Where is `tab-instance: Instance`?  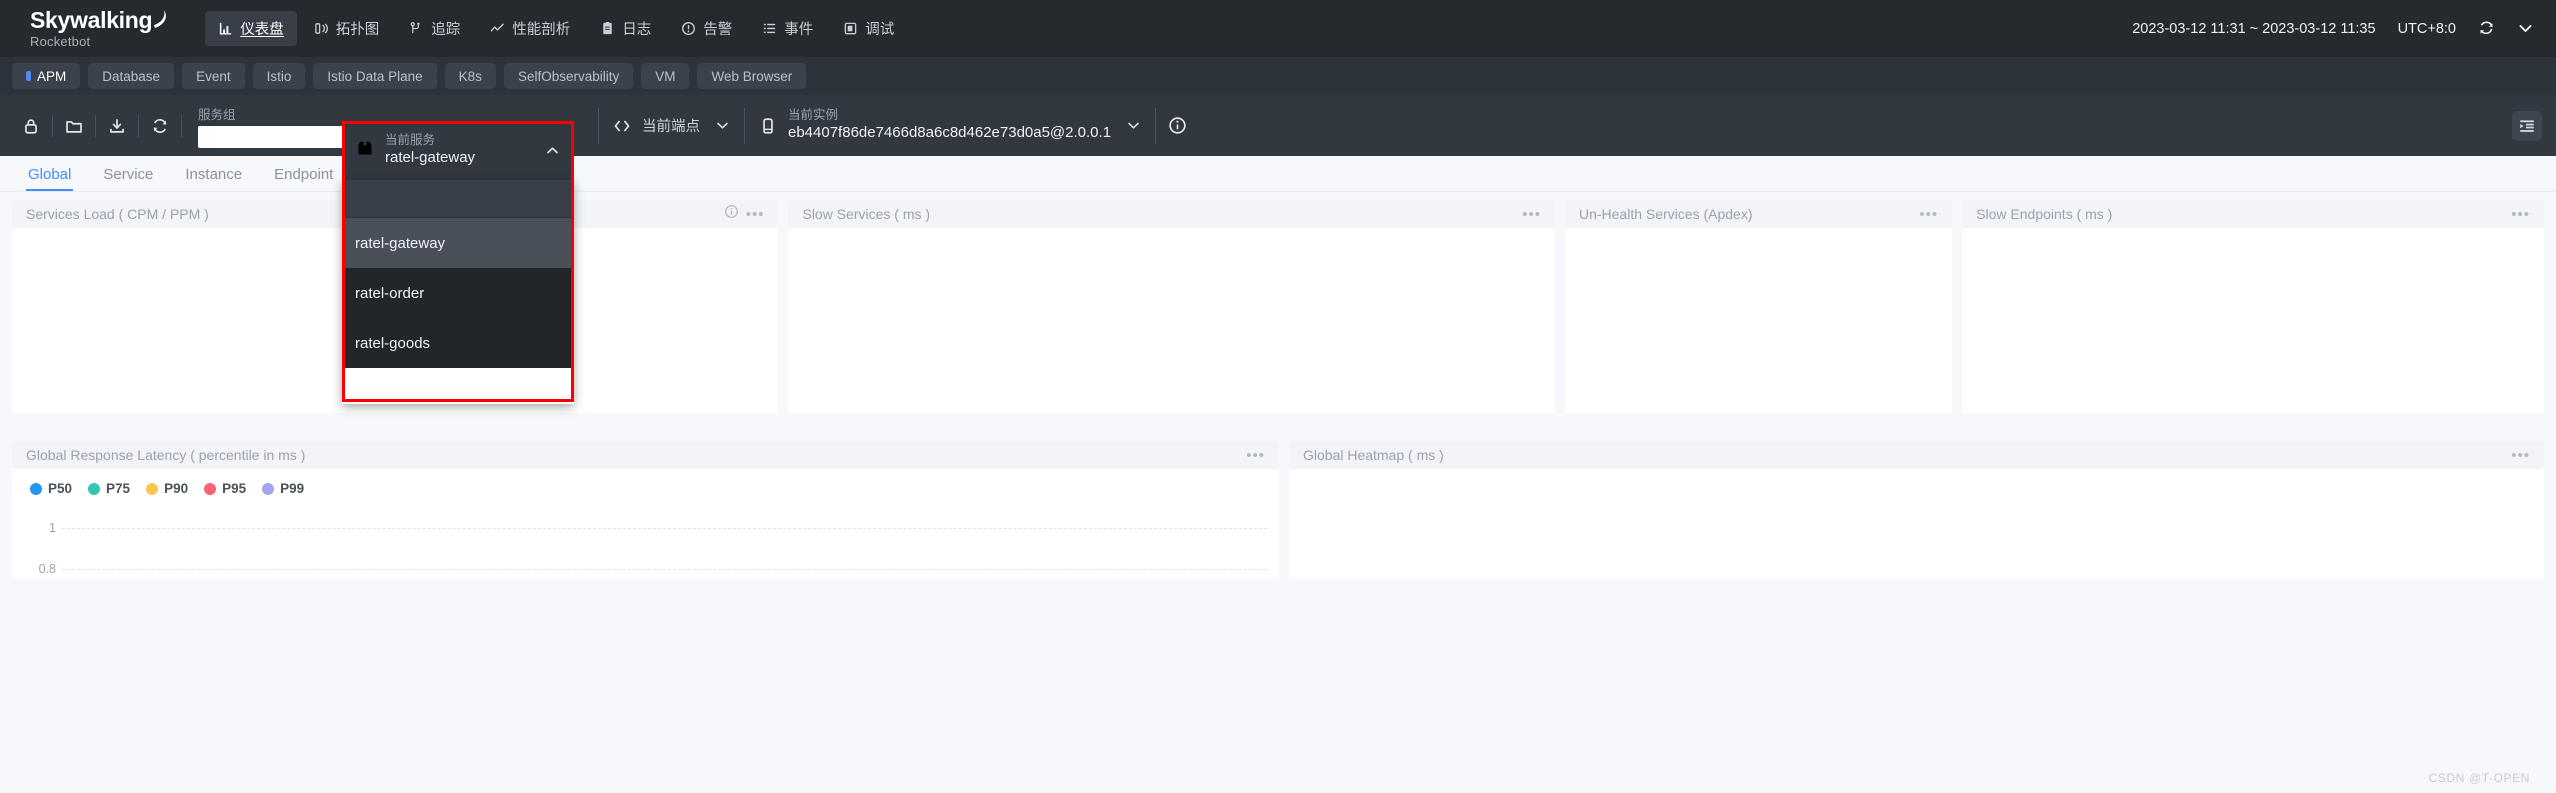 tab-instance: Instance is located at coordinates (213, 178).